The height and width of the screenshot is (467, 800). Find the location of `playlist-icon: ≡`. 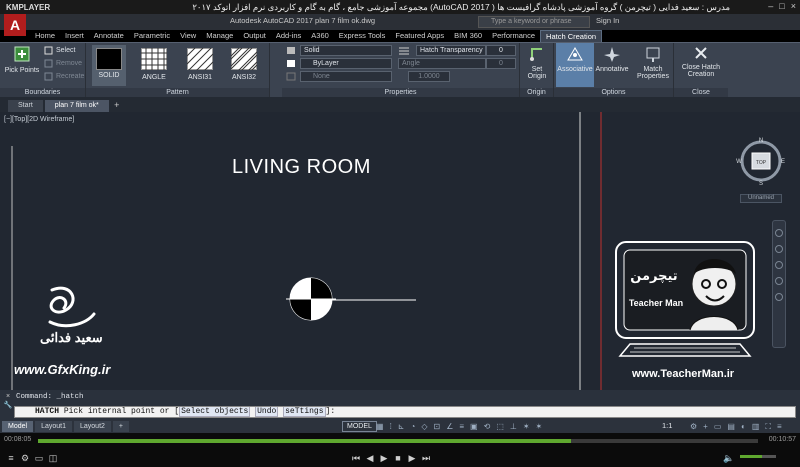

playlist-icon: ≡ is located at coordinates (11, 458).